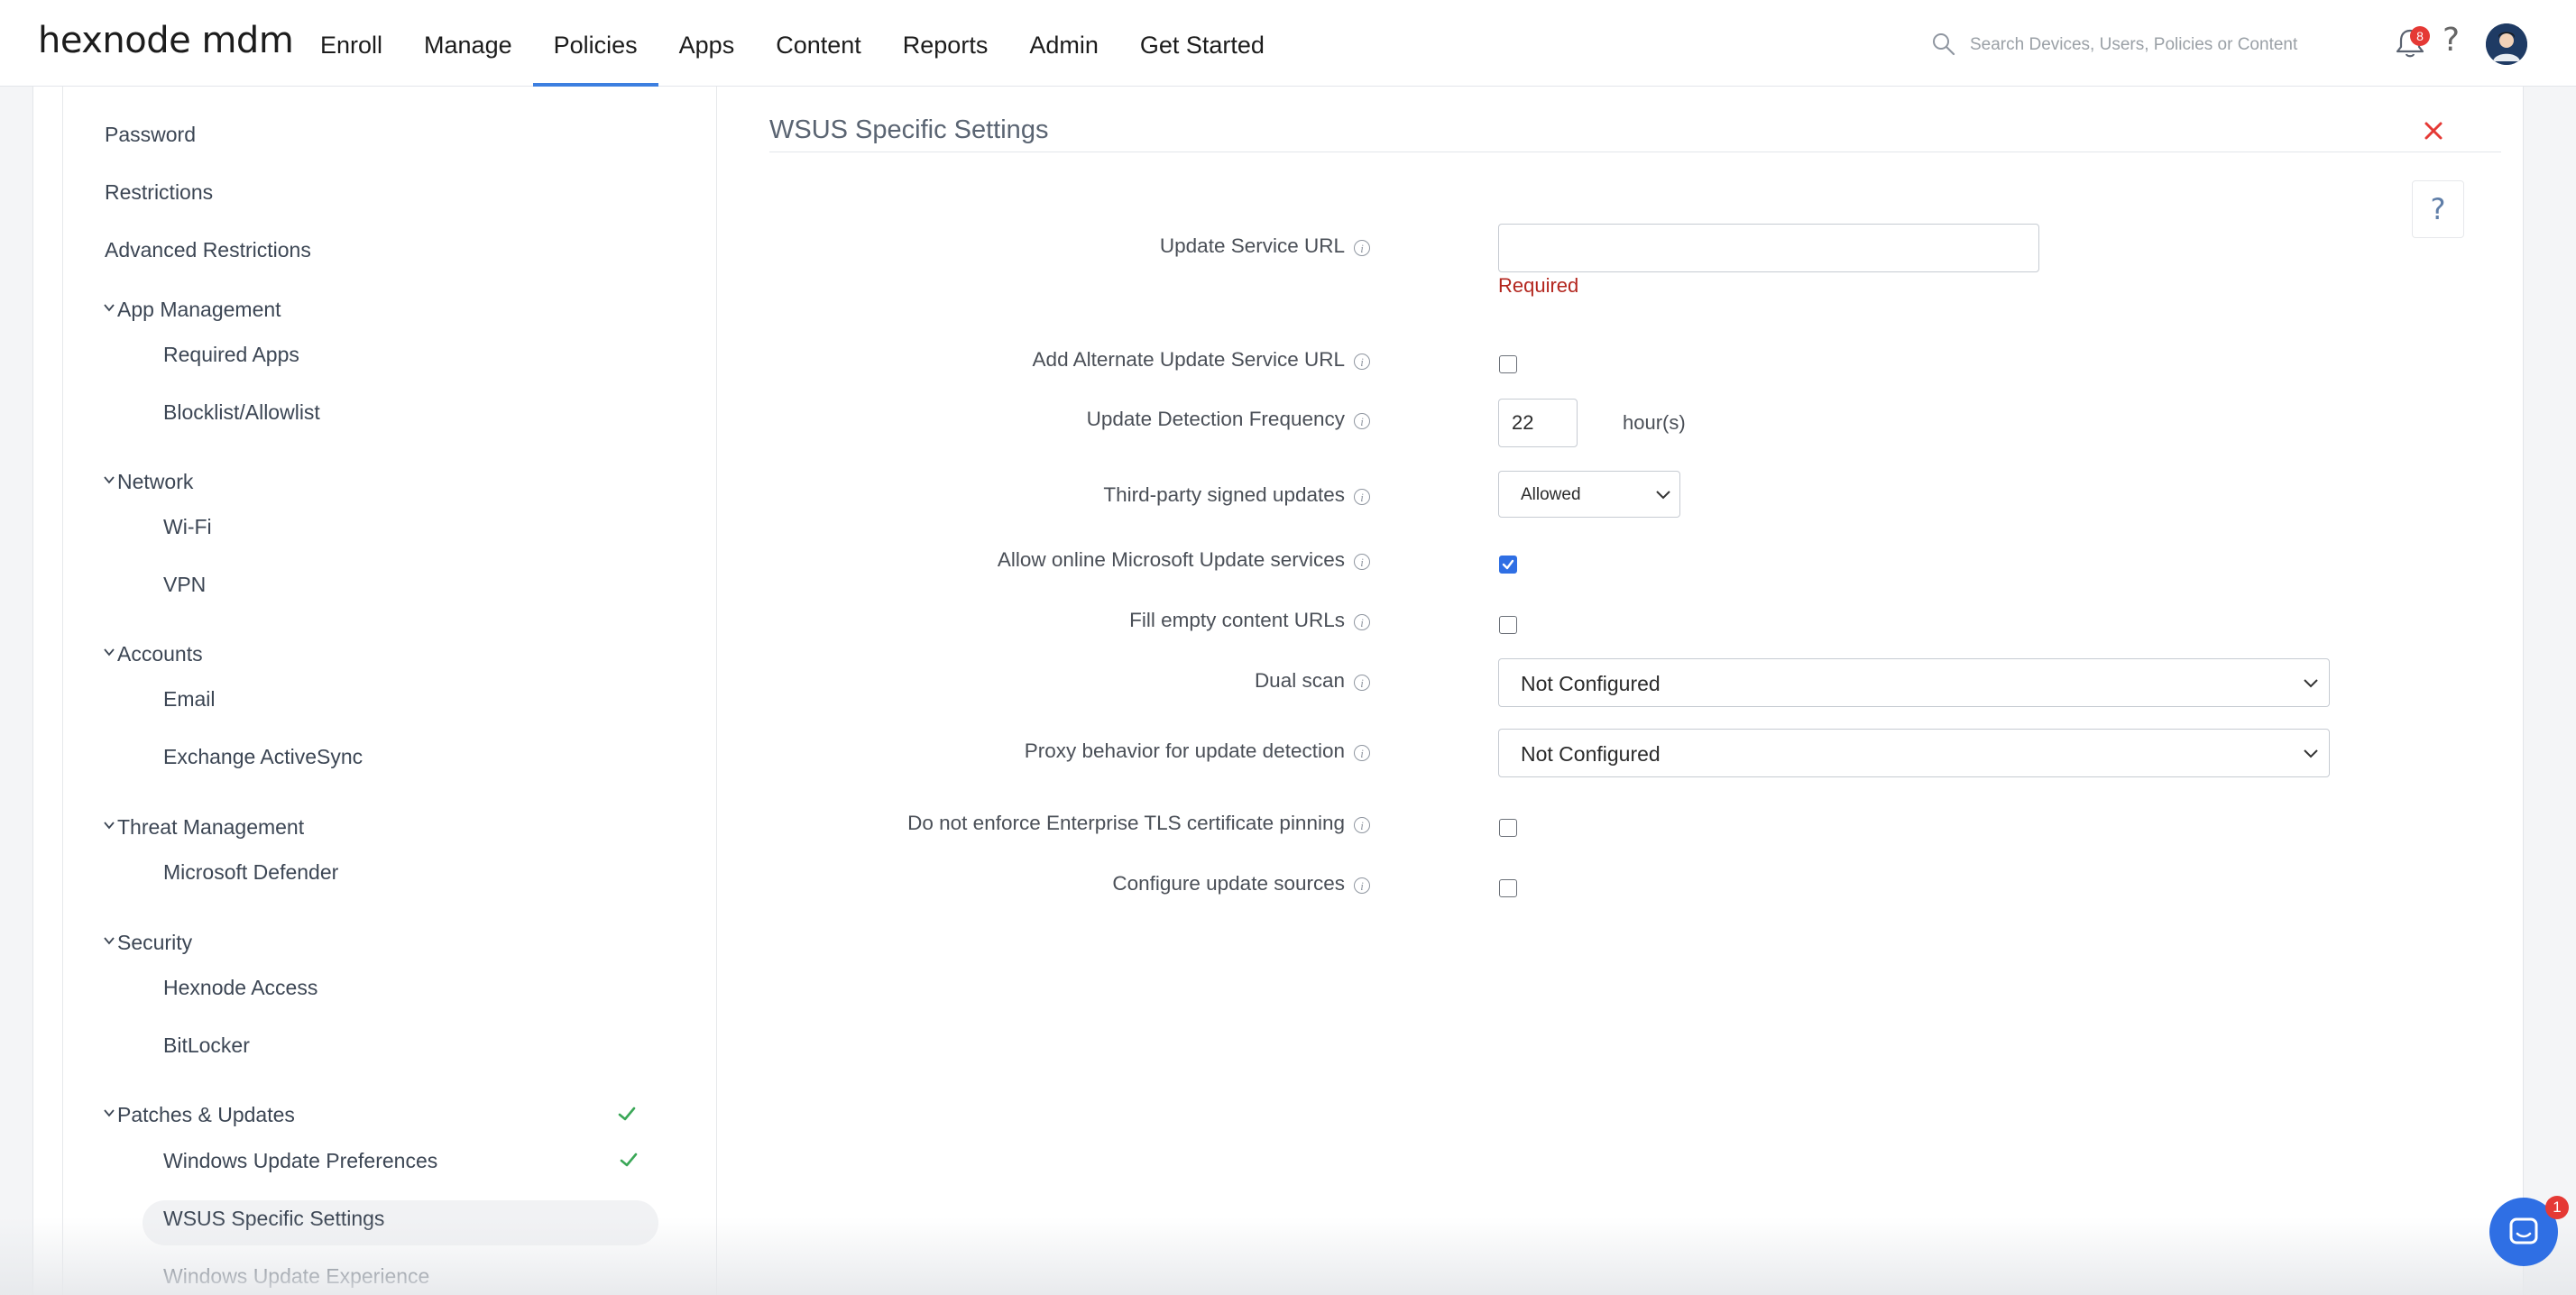 This screenshot has width=2576, height=1295. Describe the element at coordinates (1215, 419) in the screenshot. I see `detection-frequency-label: Update Detection Frequency` at that location.